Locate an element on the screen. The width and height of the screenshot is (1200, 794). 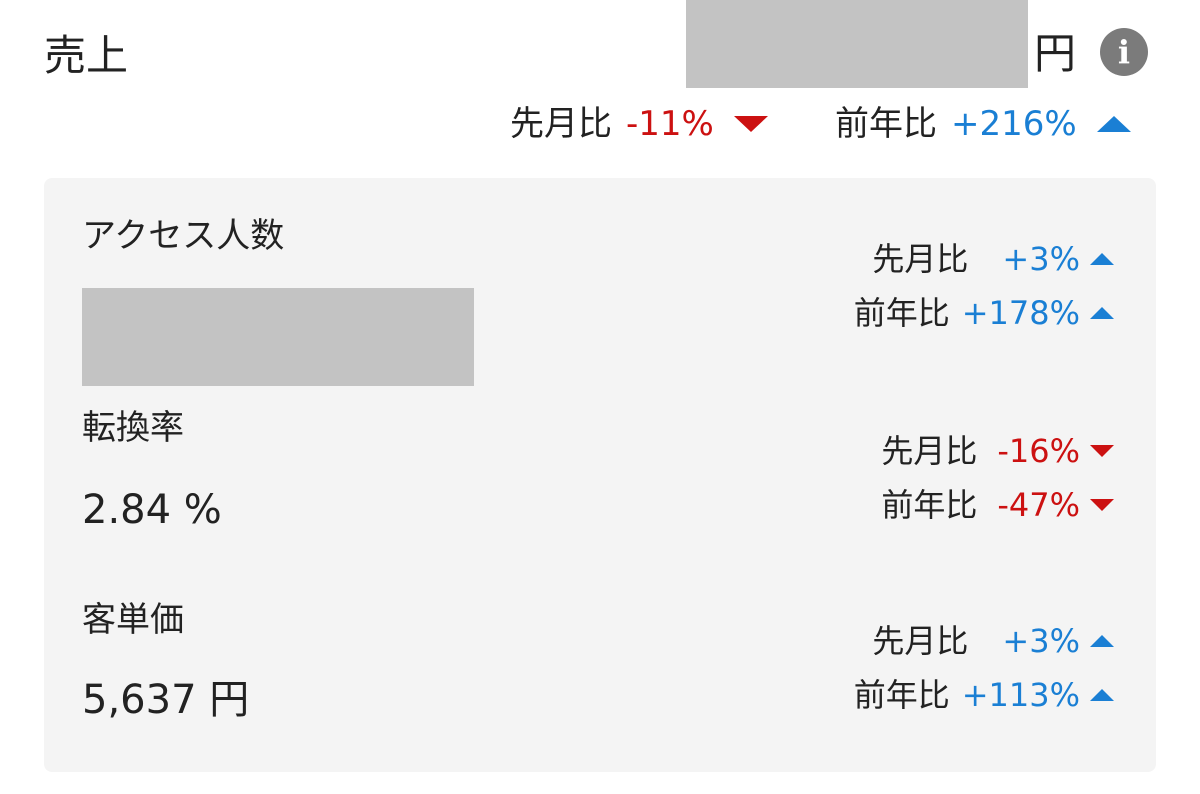
sales-year-value: +216% is located at coordinates (1014, 124).